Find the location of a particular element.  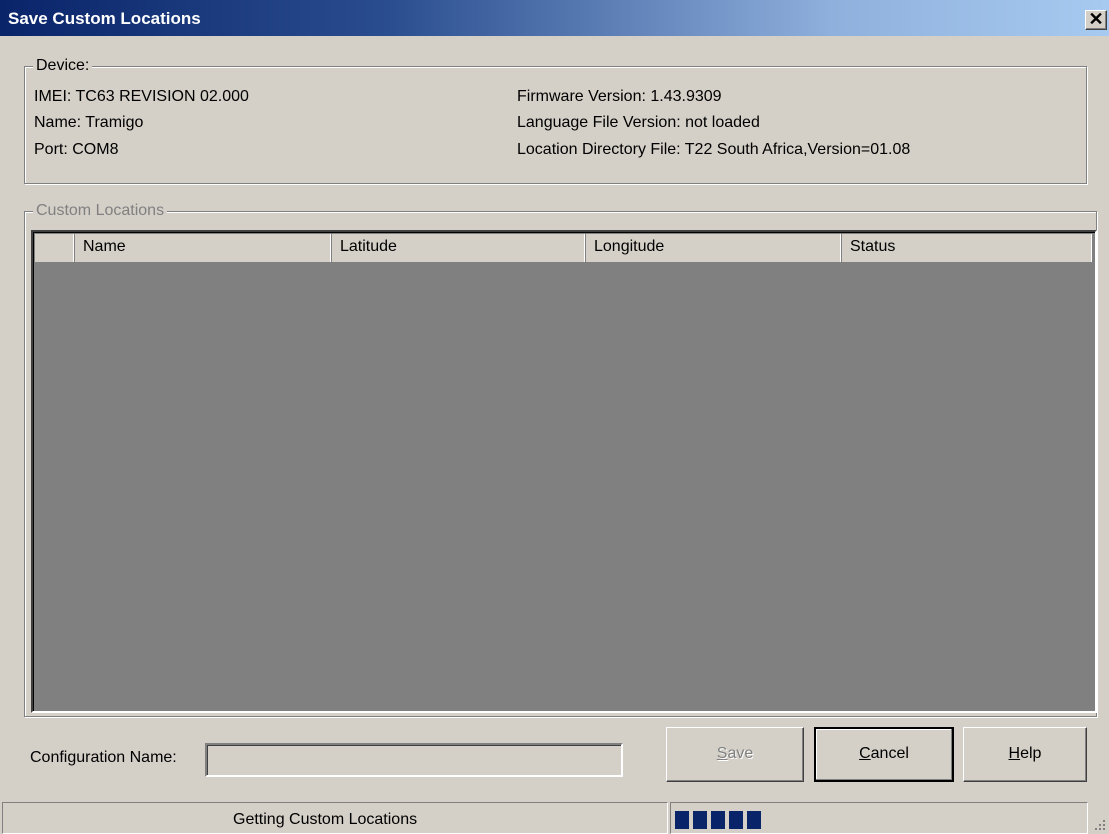

list-header: Name Latitude Longitude Status is located at coordinates (564, 248).